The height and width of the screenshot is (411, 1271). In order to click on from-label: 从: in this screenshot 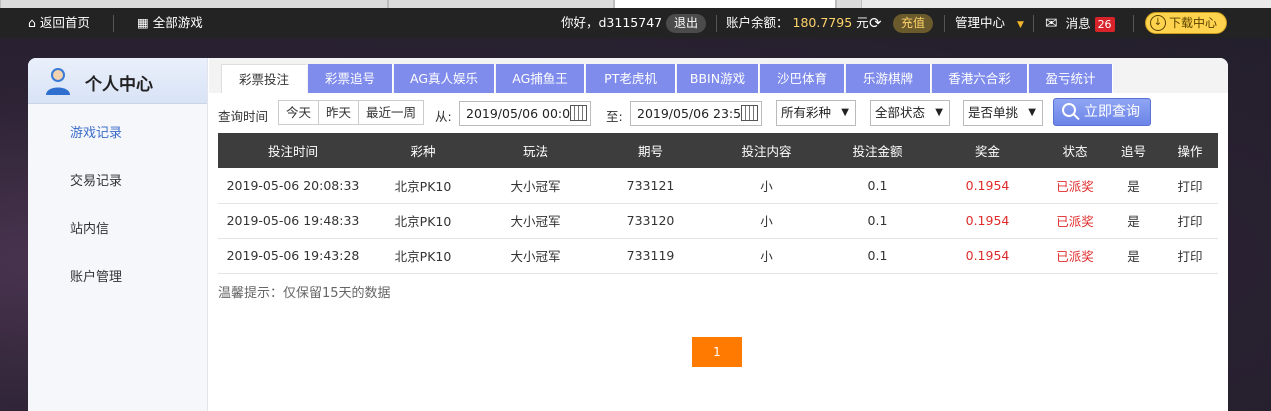, I will do `click(443, 116)`.